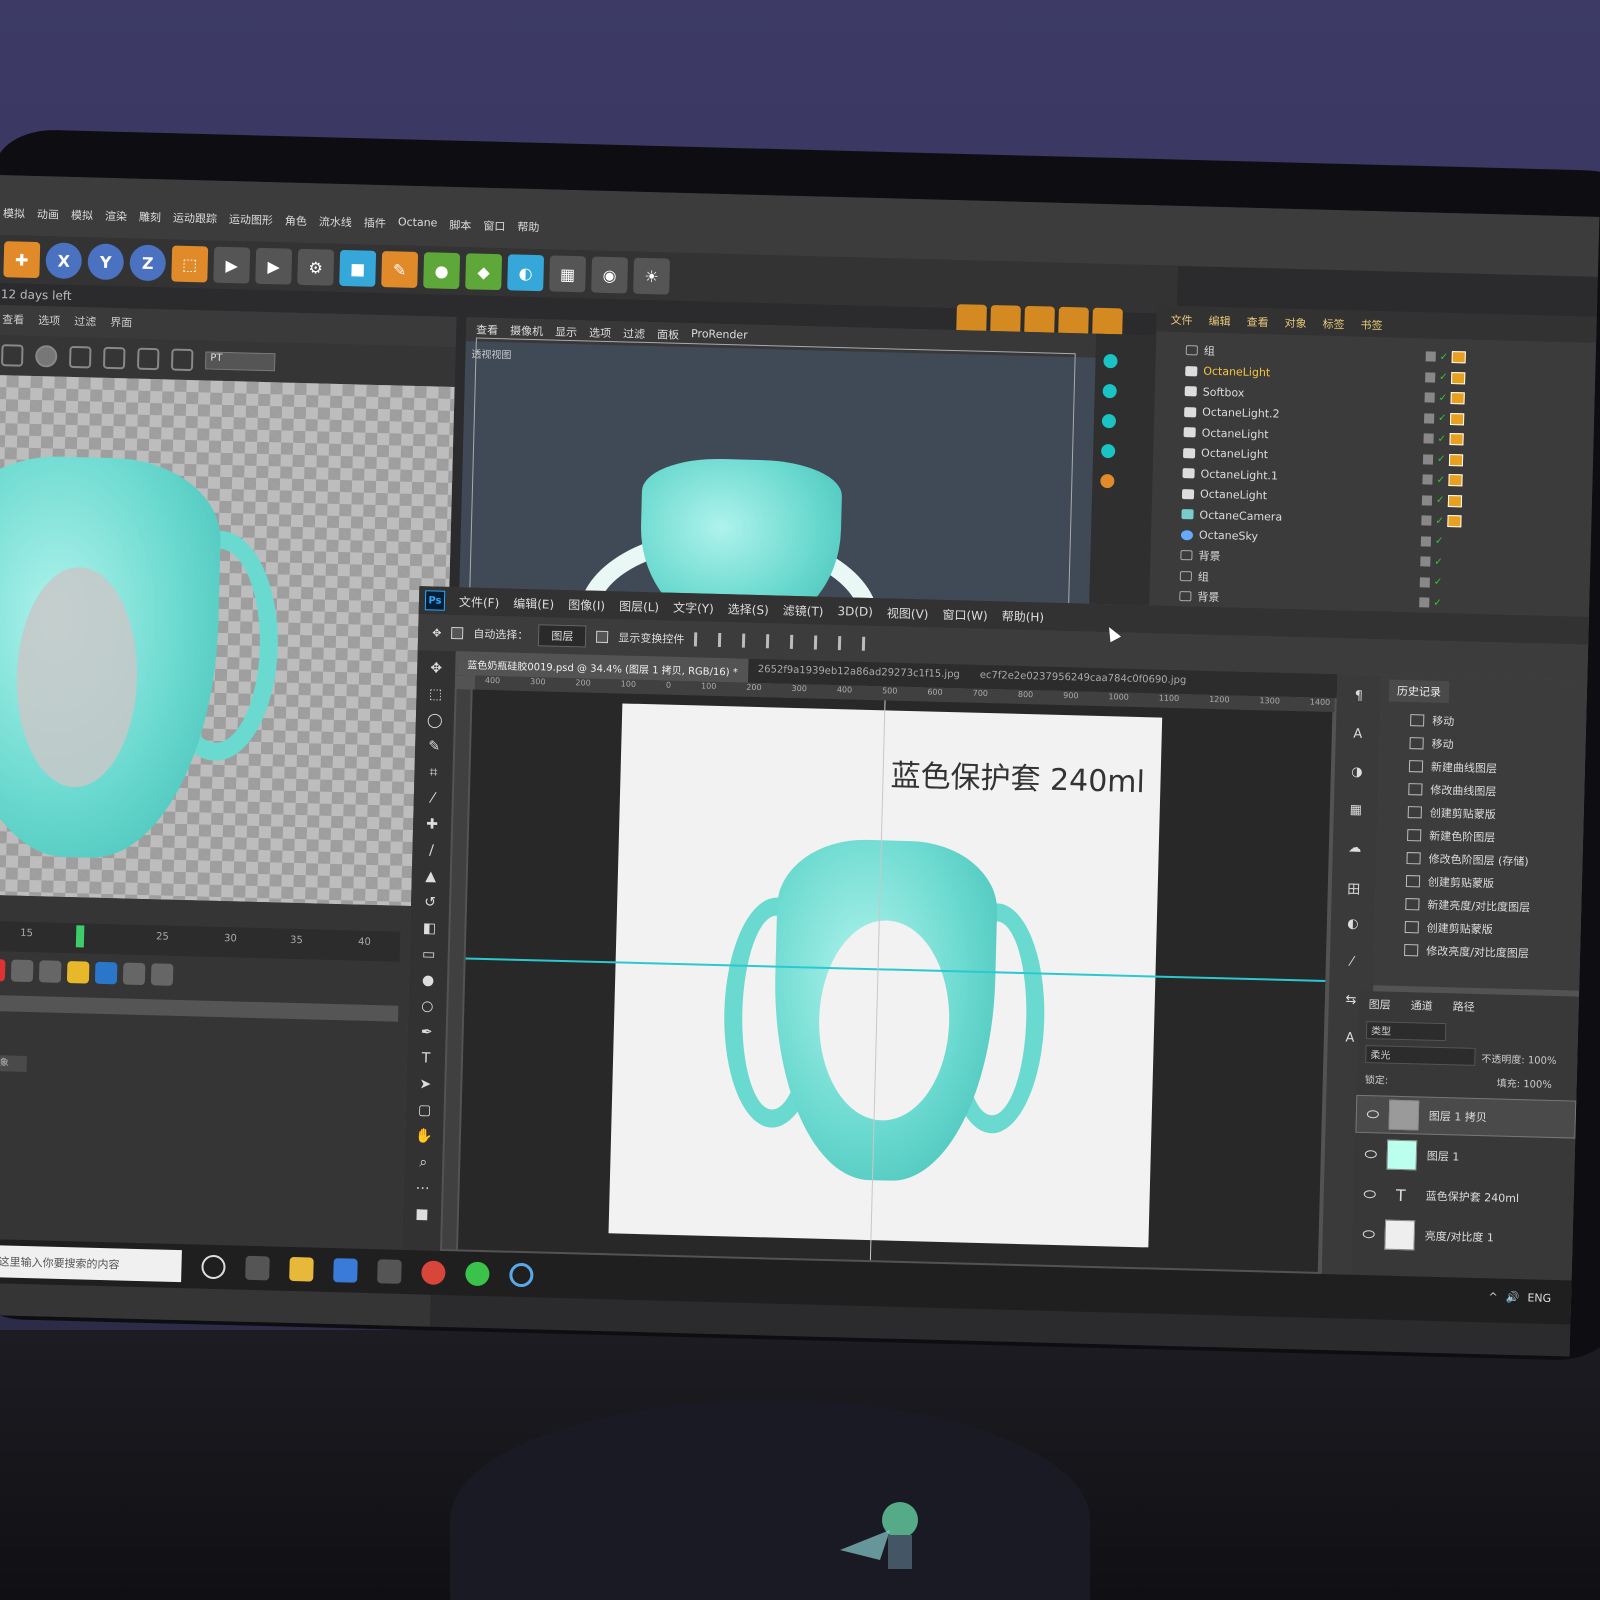 Image resolution: width=1600 pixels, height=1600 pixels. Describe the element at coordinates (1230, 556) in the screenshot. I see `object-row: 背景` at that location.